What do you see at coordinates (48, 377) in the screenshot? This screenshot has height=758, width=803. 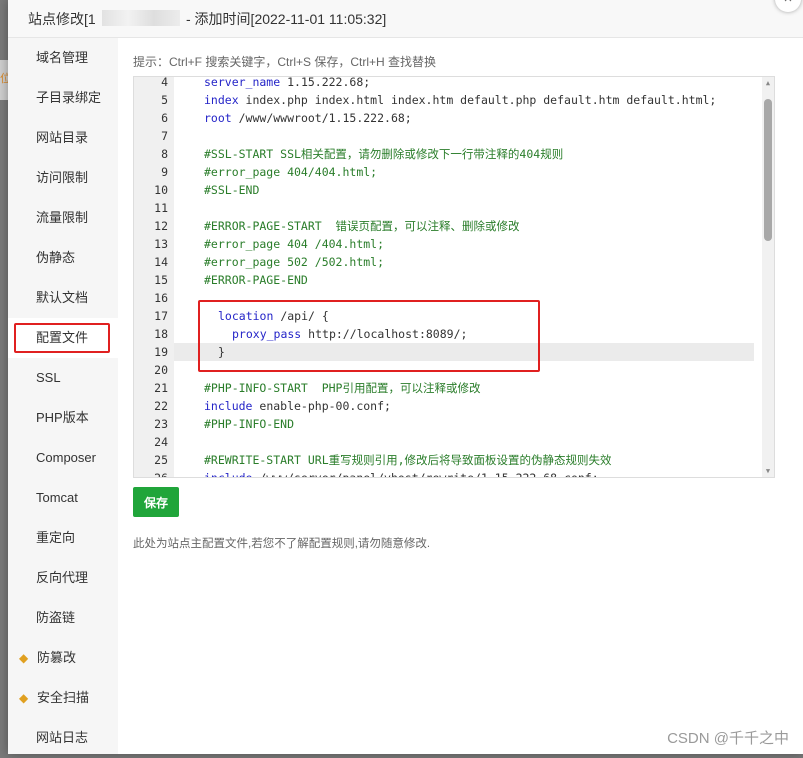 I see `sidebar-item-label: SSL` at bounding box center [48, 377].